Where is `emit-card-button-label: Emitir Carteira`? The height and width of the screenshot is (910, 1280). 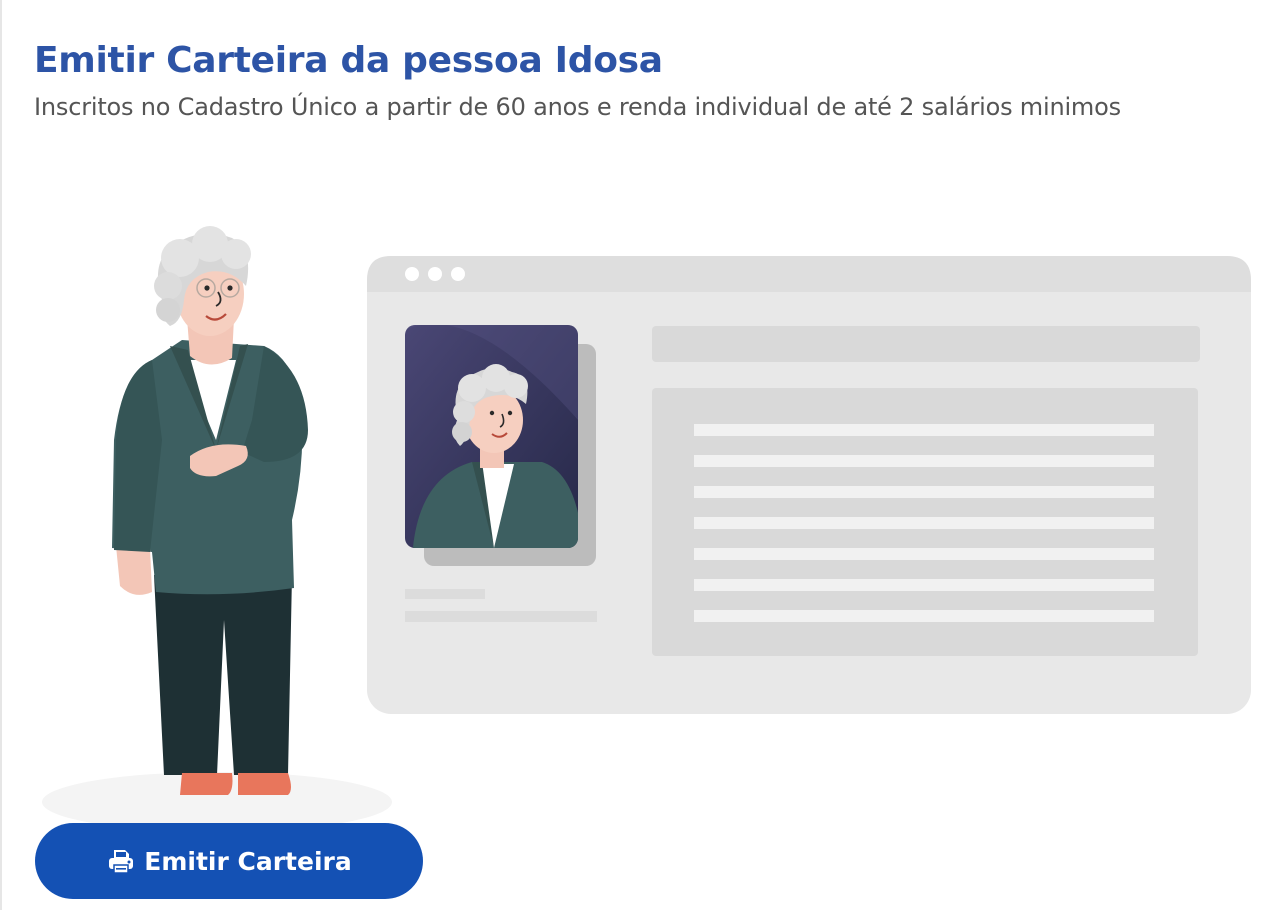 emit-card-button-label: Emitir Carteira is located at coordinates (248, 861).